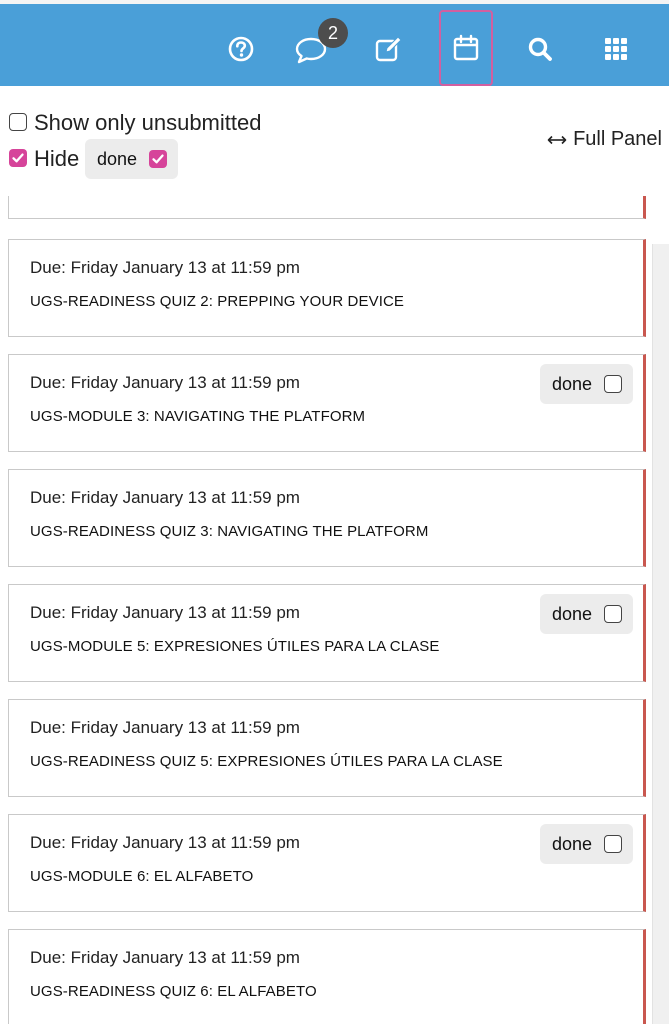  Describe the element at coordinates (557, 139) in the screenshot. I see `left-right-arrow-icon` at that location.